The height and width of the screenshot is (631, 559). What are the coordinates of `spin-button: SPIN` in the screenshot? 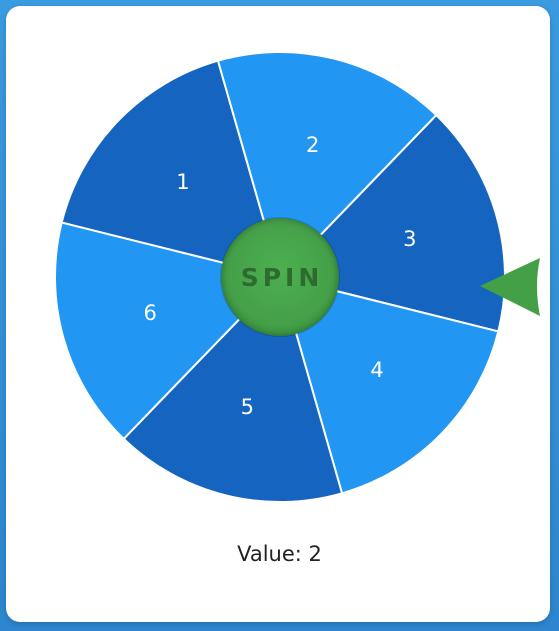 It's located at (280, 277).